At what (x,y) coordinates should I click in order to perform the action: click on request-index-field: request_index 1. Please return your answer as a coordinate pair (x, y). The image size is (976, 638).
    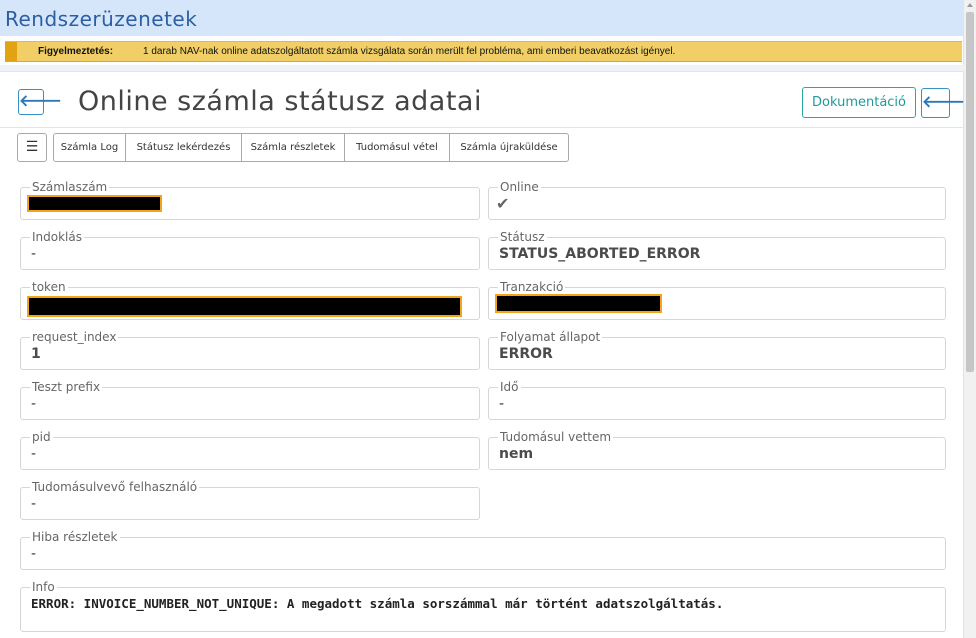
    Looking at the image, I should click on (250, 350).